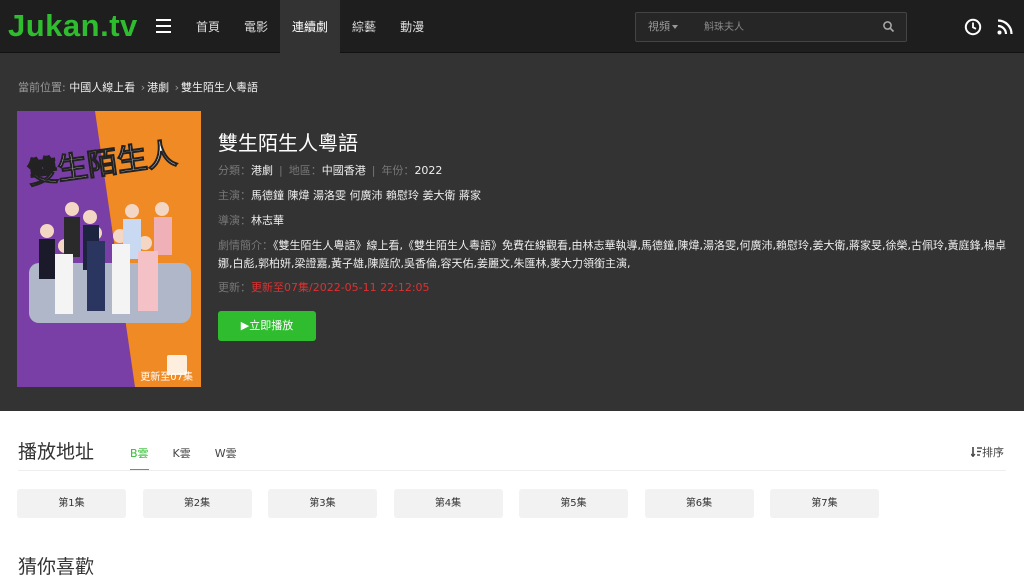 This screenshot has height=583, width=1024. I want to click on search-type-label: 視頻, so click(659, 26).